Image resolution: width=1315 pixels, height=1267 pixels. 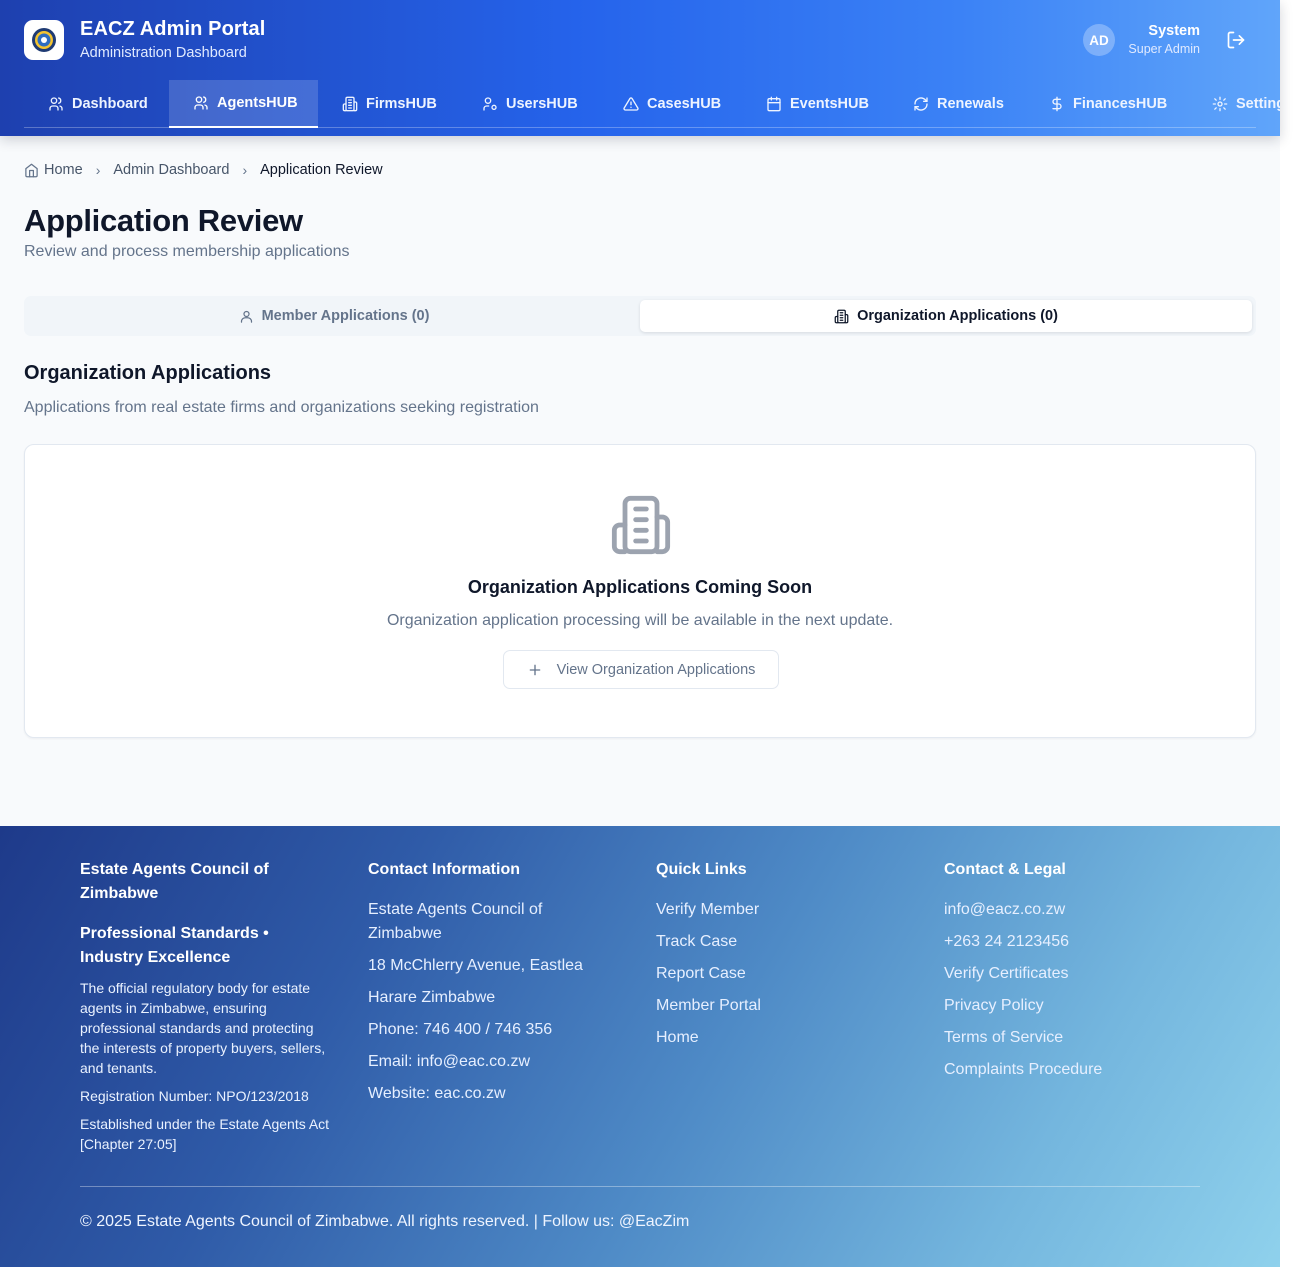 I want to click on refresh-icon, so click(x=921, y=104).